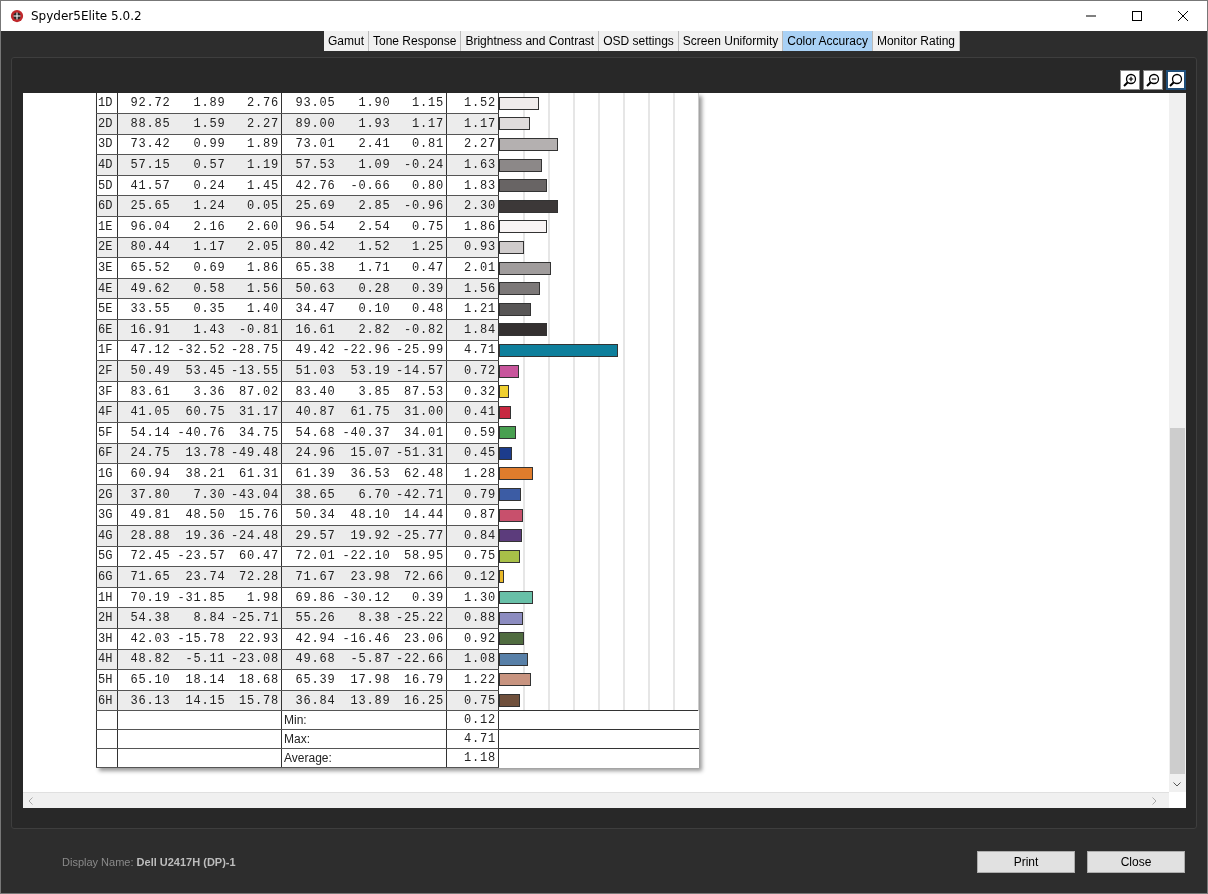 This screenshot has width=1208, height=894. I want to click on table-cell: -40.37, so click(365, 433).